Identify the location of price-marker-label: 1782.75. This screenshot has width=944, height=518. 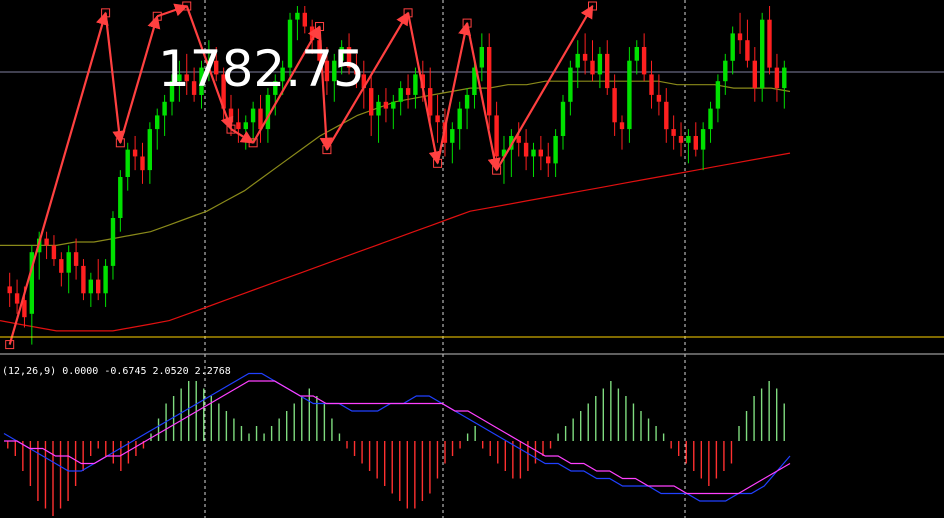
(261, 69).